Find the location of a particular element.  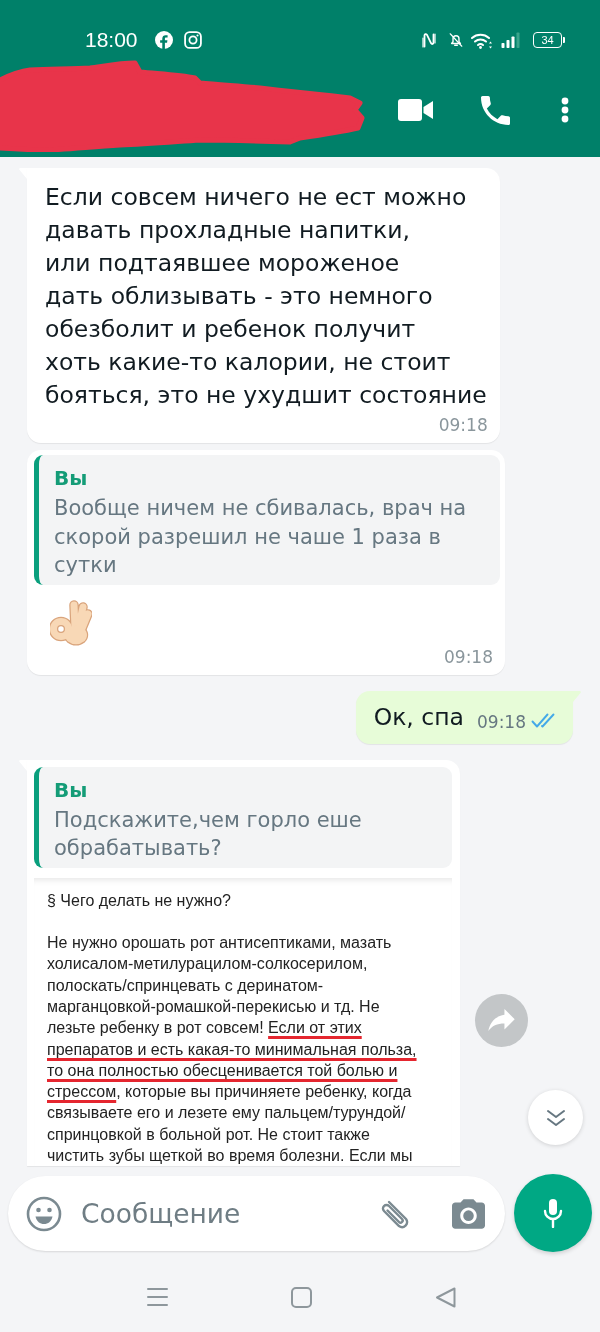

recent-apps-button is located at coordinates (157, 1297).